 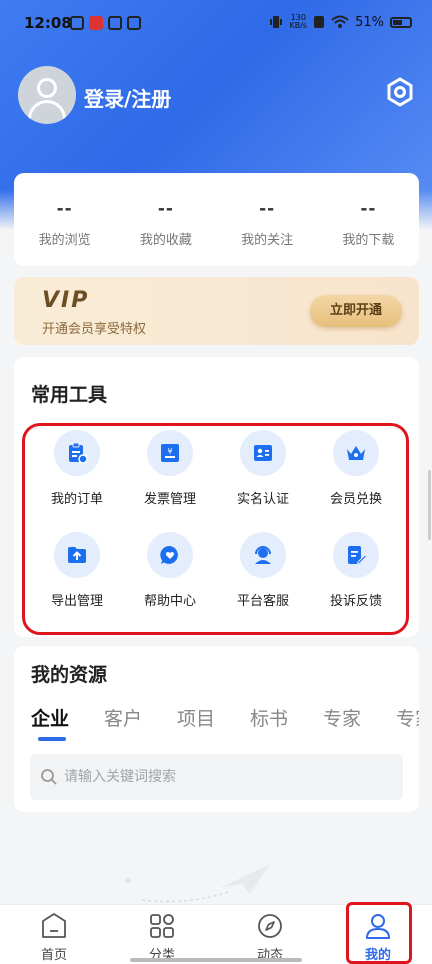 What do you see at coordinates (298, 21) in the screenshot?
I see `network-speed: 130 KB/s` at bounding box center [298, 21].